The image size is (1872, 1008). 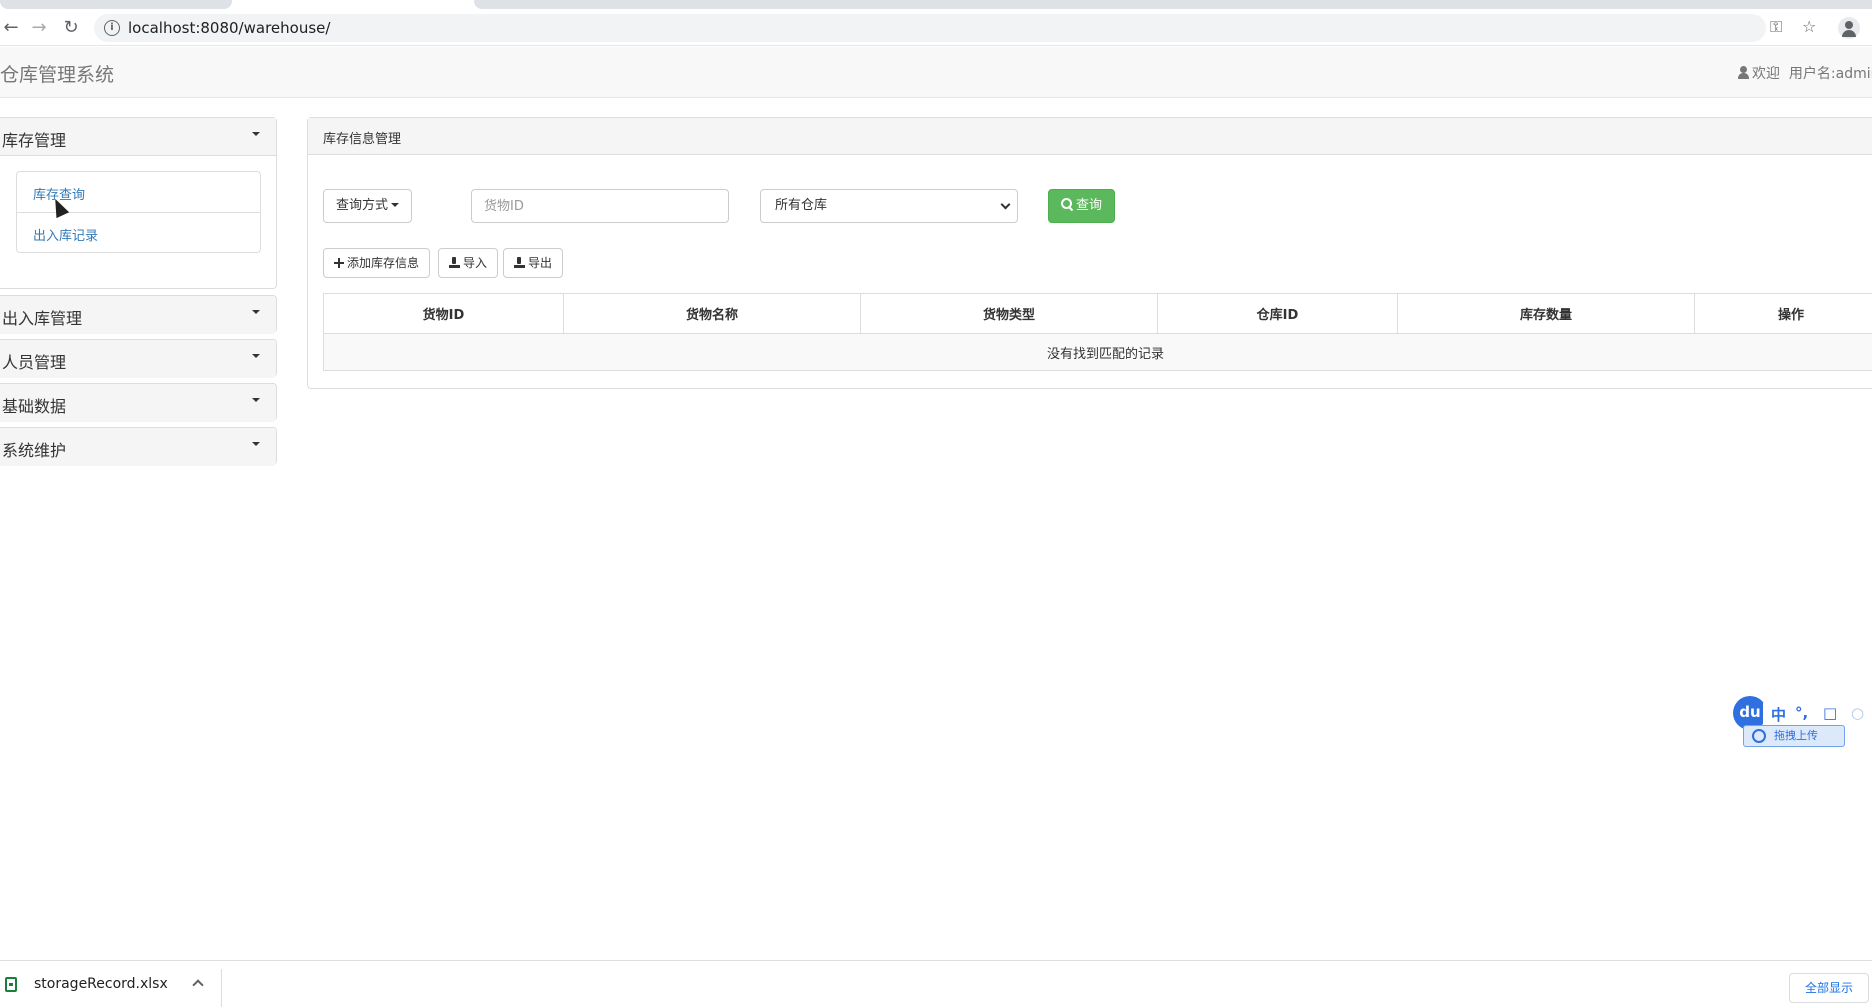 What do you see at coordinates (1783, 313) in the screenshot?
I see `column-header-actions: 操作` at bounding box center [1783, 313].